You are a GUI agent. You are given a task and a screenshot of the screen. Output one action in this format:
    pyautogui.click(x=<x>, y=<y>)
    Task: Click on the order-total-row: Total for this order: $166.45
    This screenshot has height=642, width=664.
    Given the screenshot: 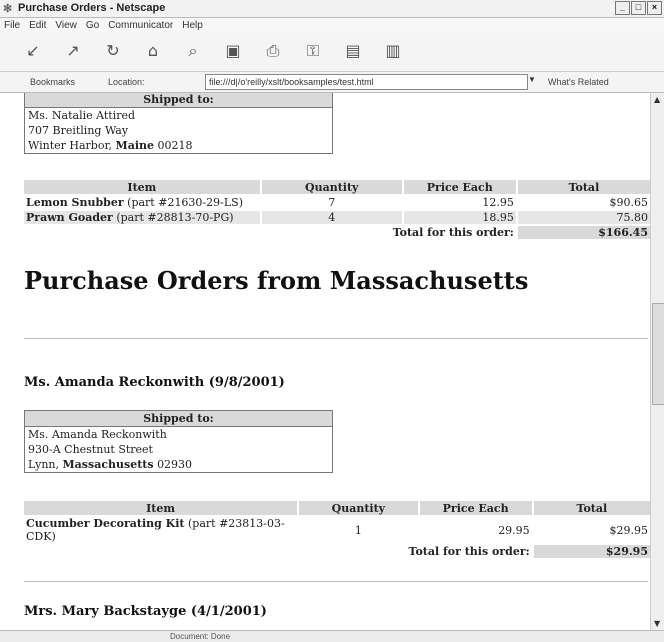 What is the action you would take?
    pyautogui.click(x=337, y=232)
    